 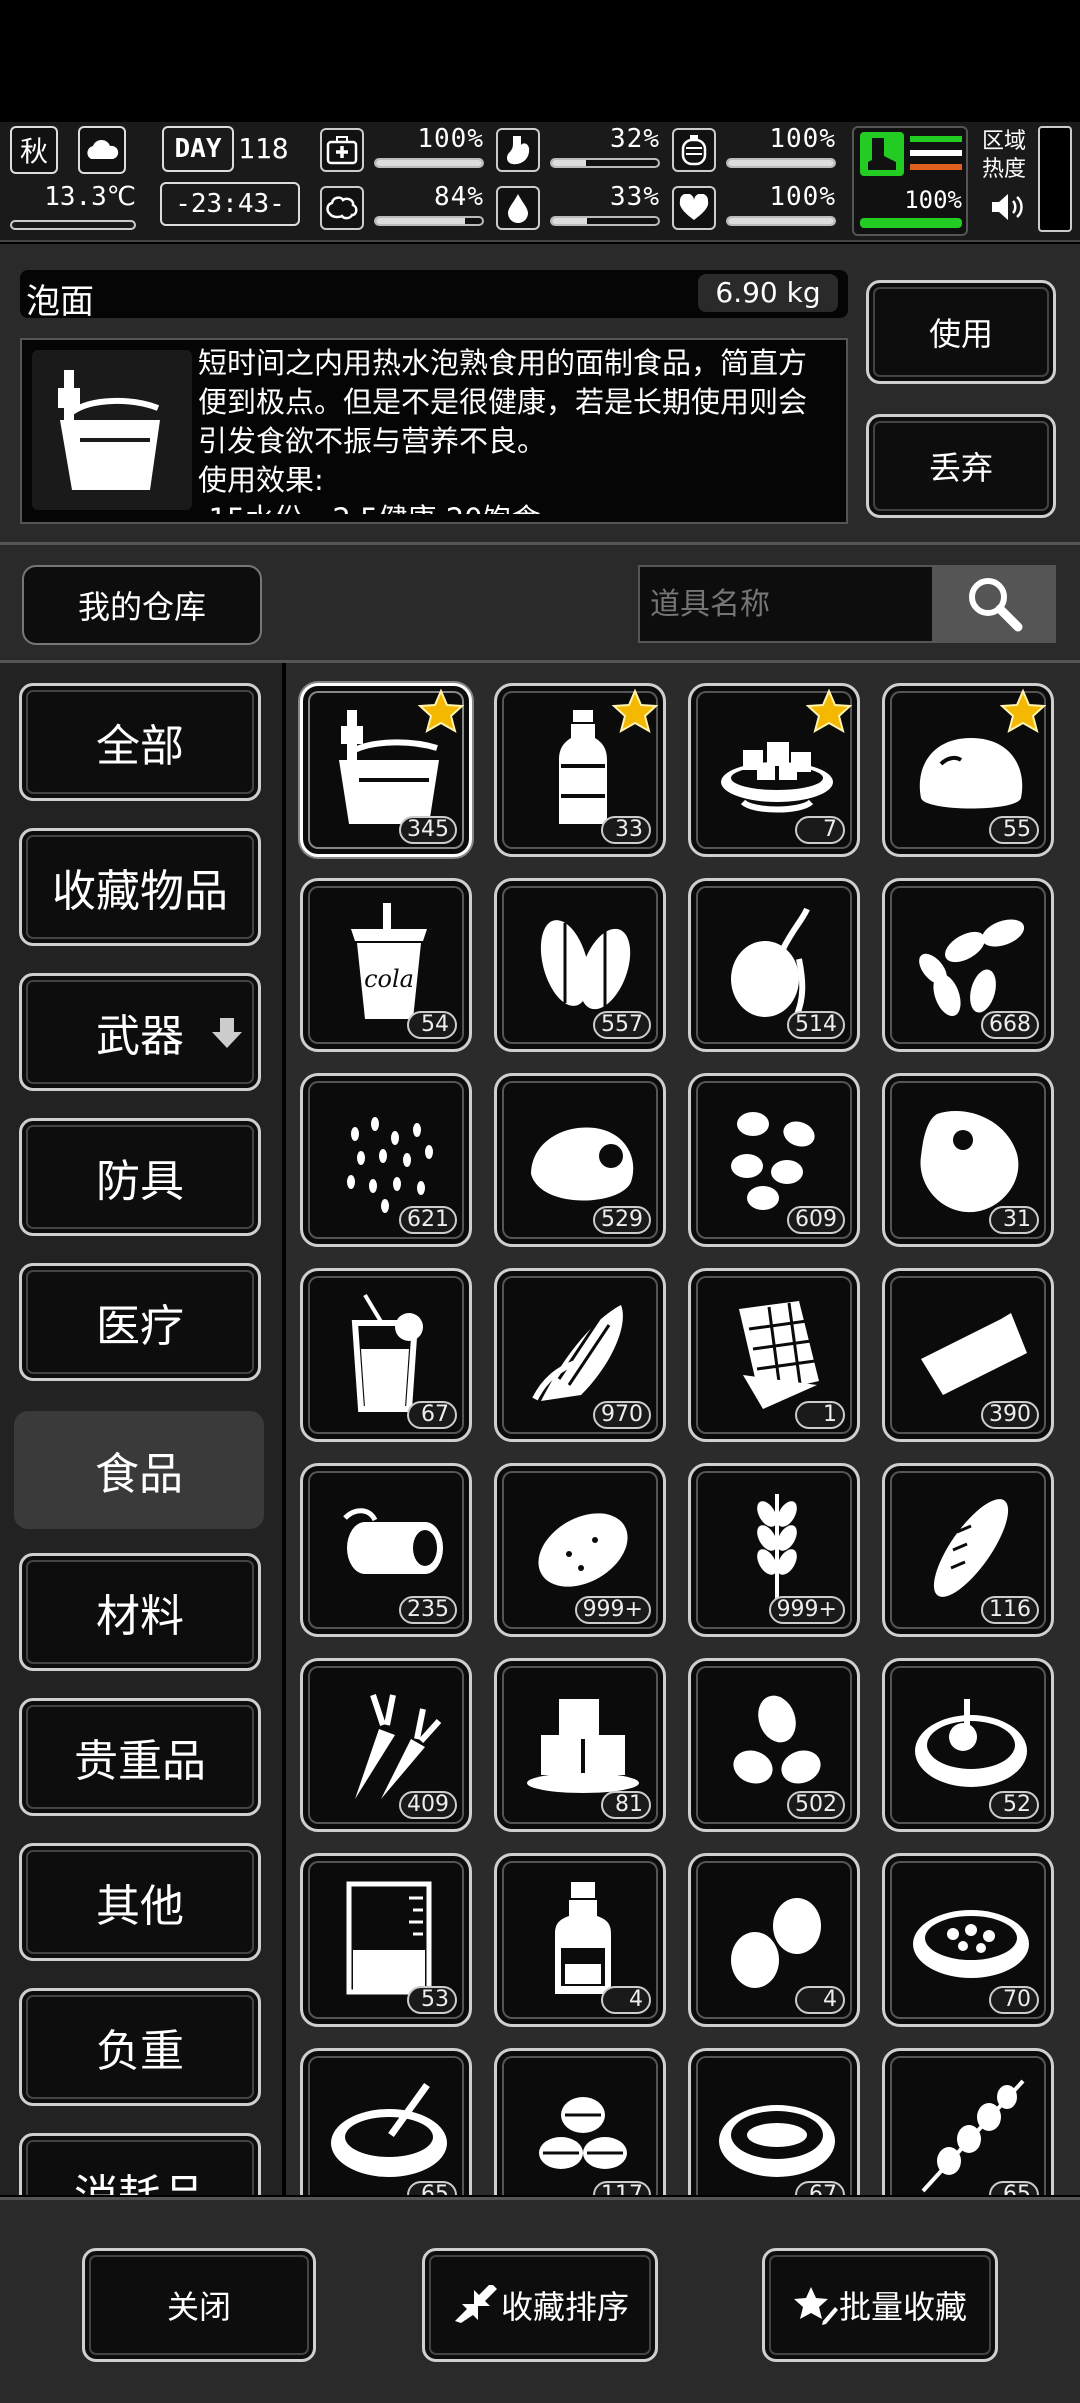 I want to click on svg-text: cola, so click(x=389, y=979).